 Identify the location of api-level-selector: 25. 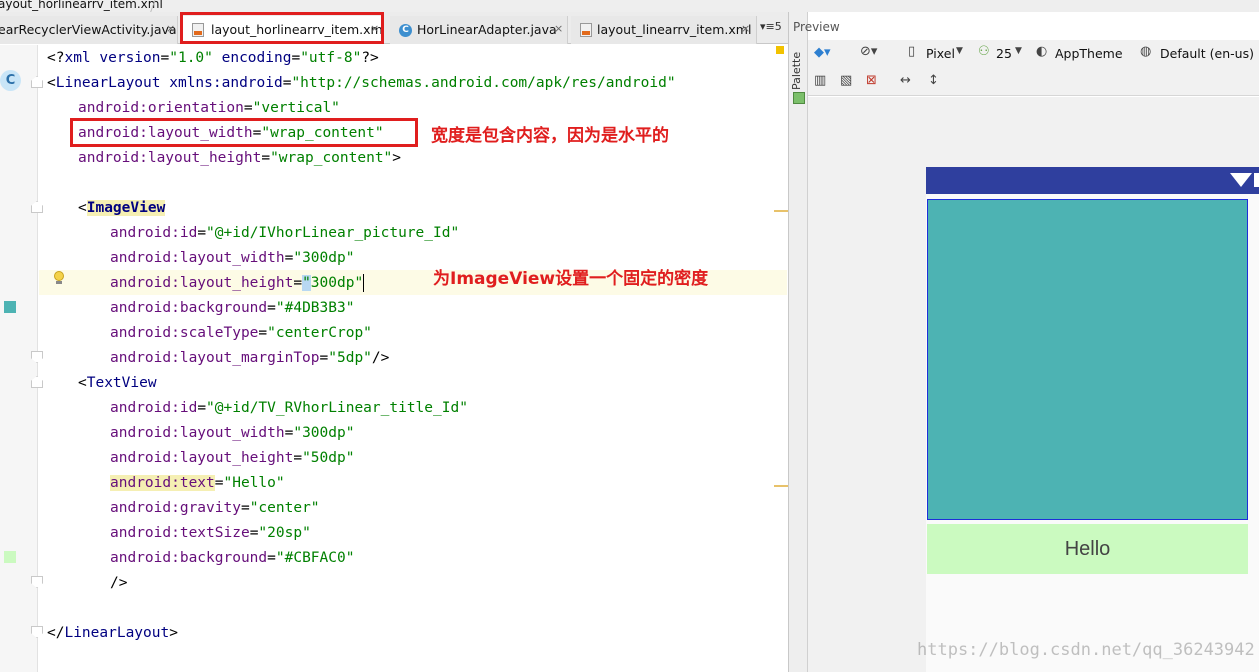
(1004, 53).